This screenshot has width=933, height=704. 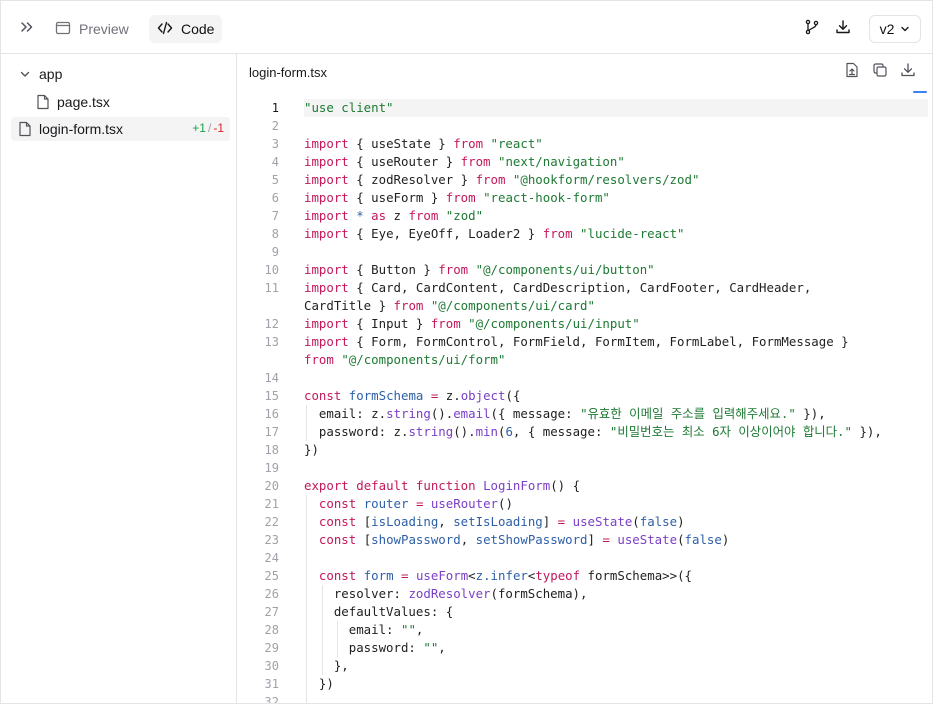 What do you see at coordinates (516, 143) in the screenshot?
I see `code-token: "react"` at bounding box center [516, 143].